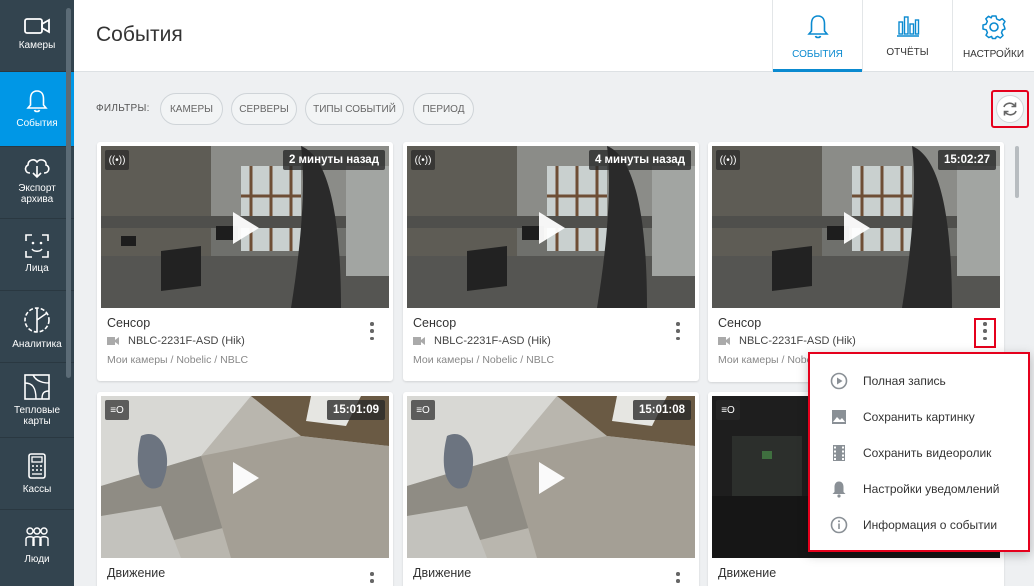 The image size is (1034, 586). I want to click on event-time-badge: 15:01:09, so click(355, 410).